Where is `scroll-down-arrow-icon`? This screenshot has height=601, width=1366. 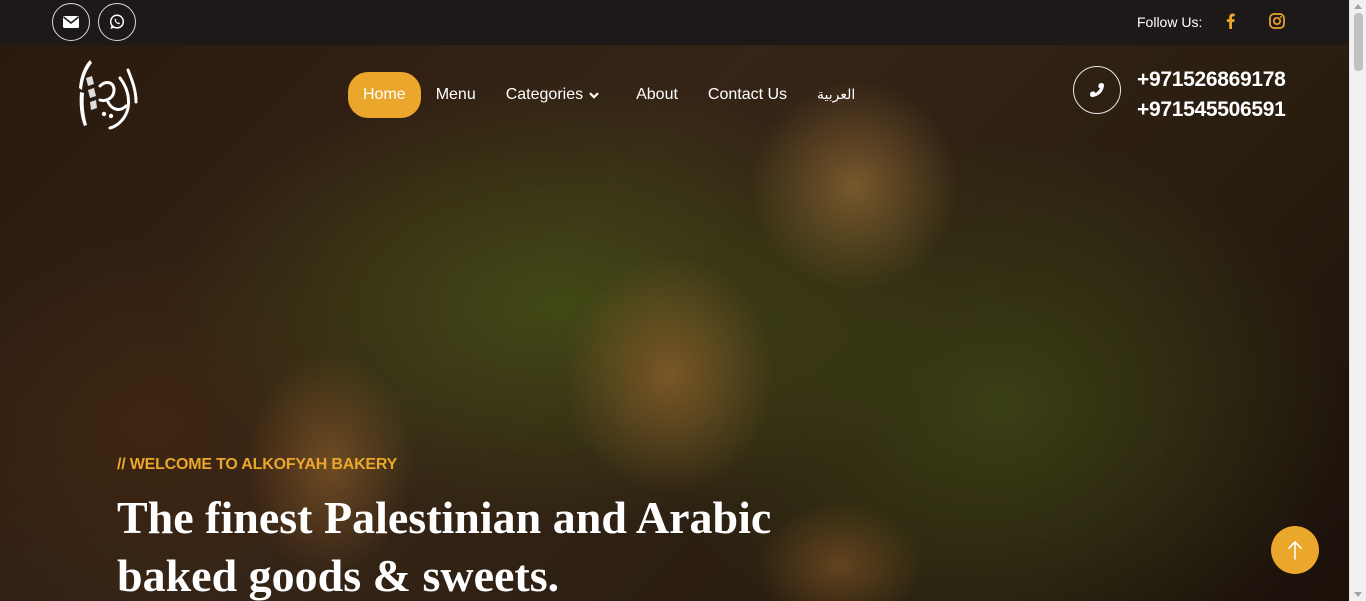
scroll-down-arrow-icon is located at coordinates (1358, 594).